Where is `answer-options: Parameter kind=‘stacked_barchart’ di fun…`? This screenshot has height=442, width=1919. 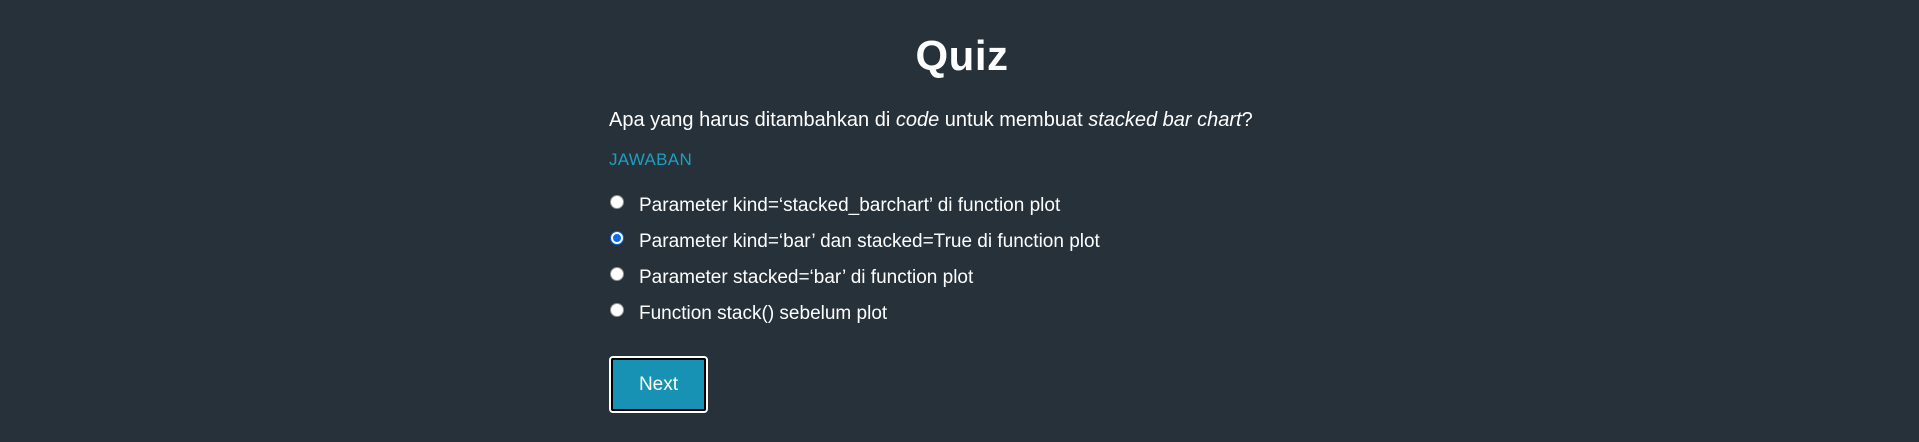 answer-options: Parameter kind=‘stacked_barchart’ di fun… is located at coordinates (854, 260).